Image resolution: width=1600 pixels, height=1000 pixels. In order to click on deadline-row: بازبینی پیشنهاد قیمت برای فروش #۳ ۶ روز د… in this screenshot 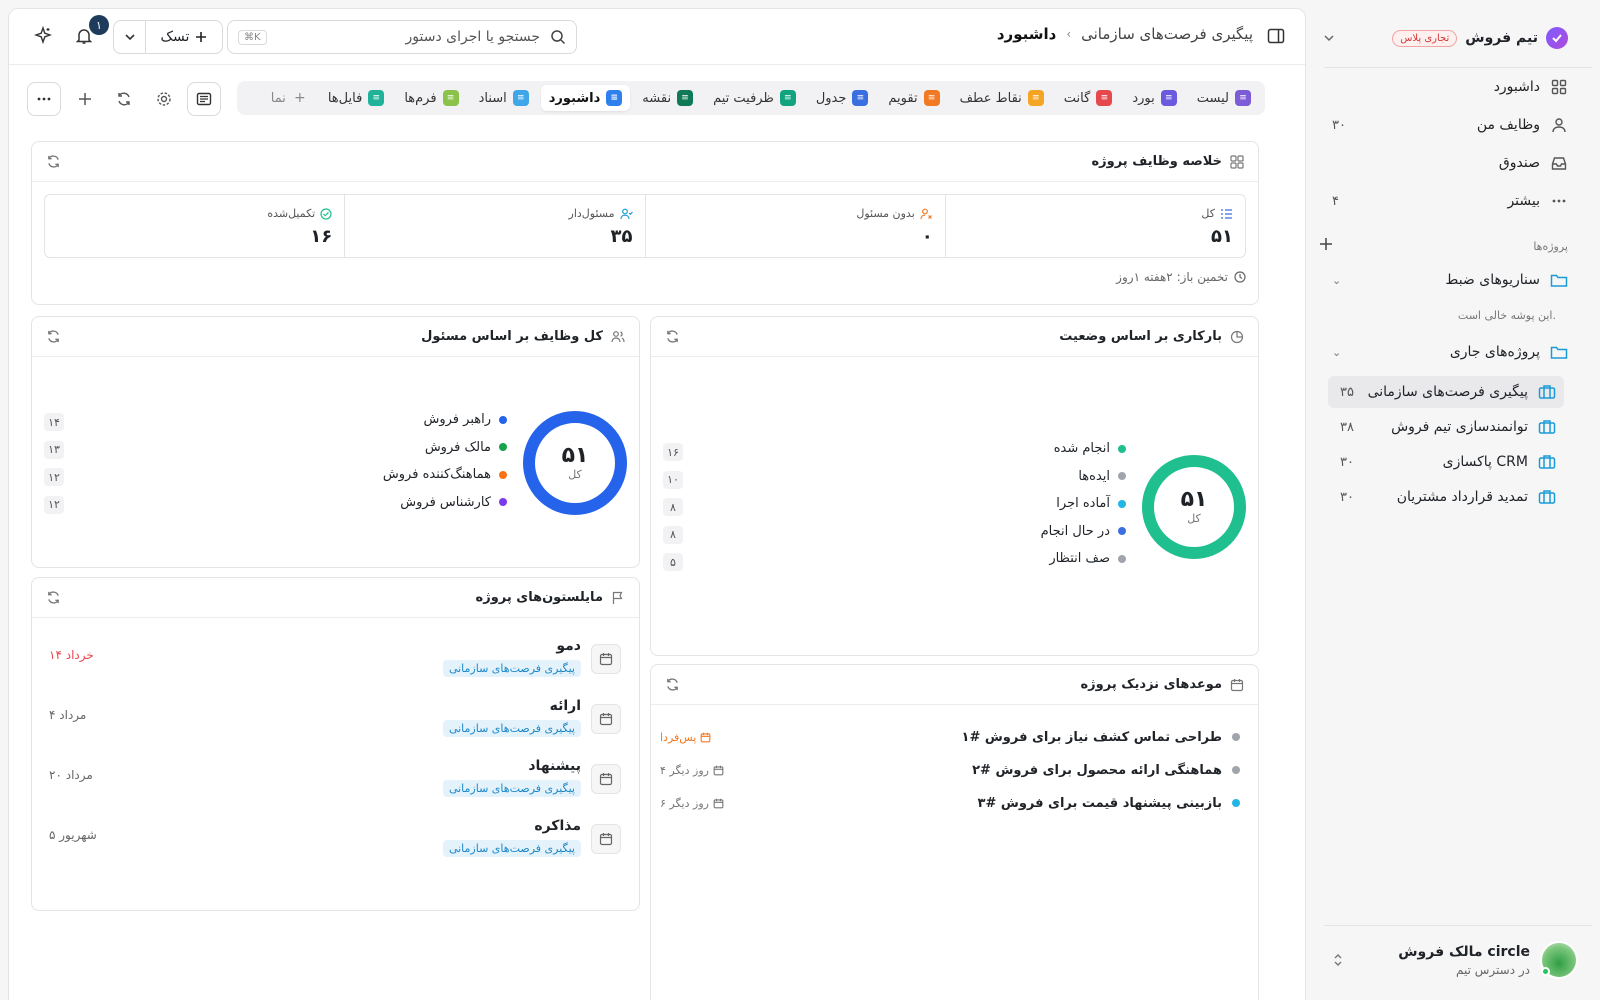, I will do `click(950, 803)`.